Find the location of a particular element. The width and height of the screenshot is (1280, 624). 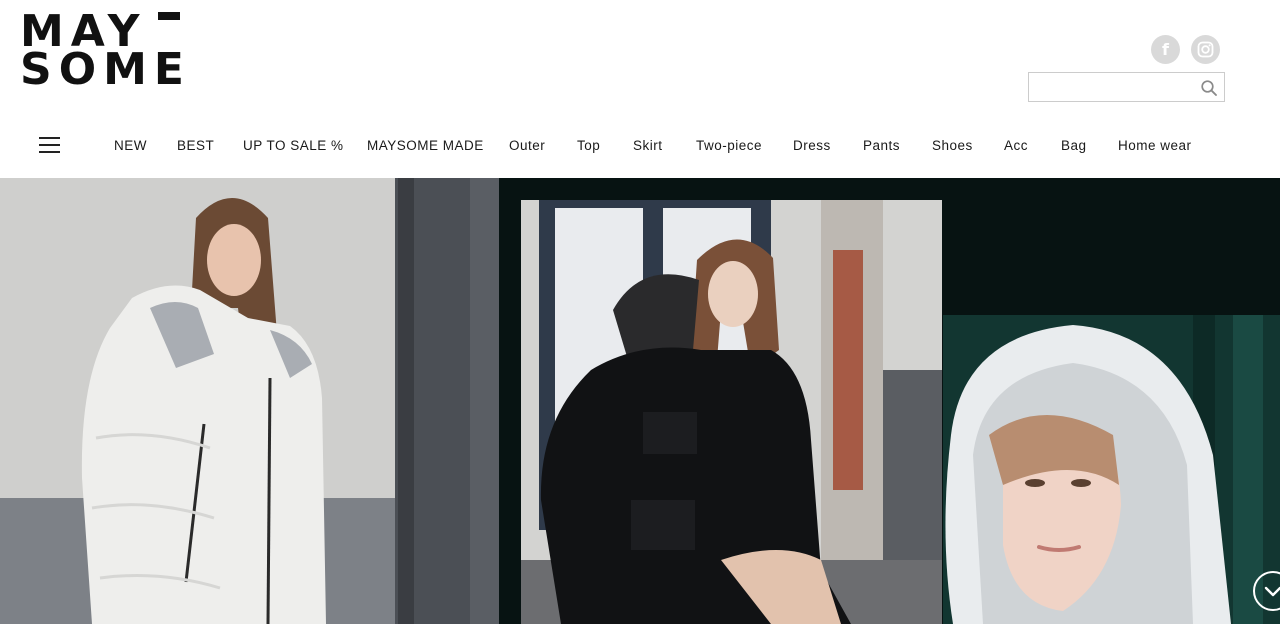

search-icon is located at coordinates (1209, 88).